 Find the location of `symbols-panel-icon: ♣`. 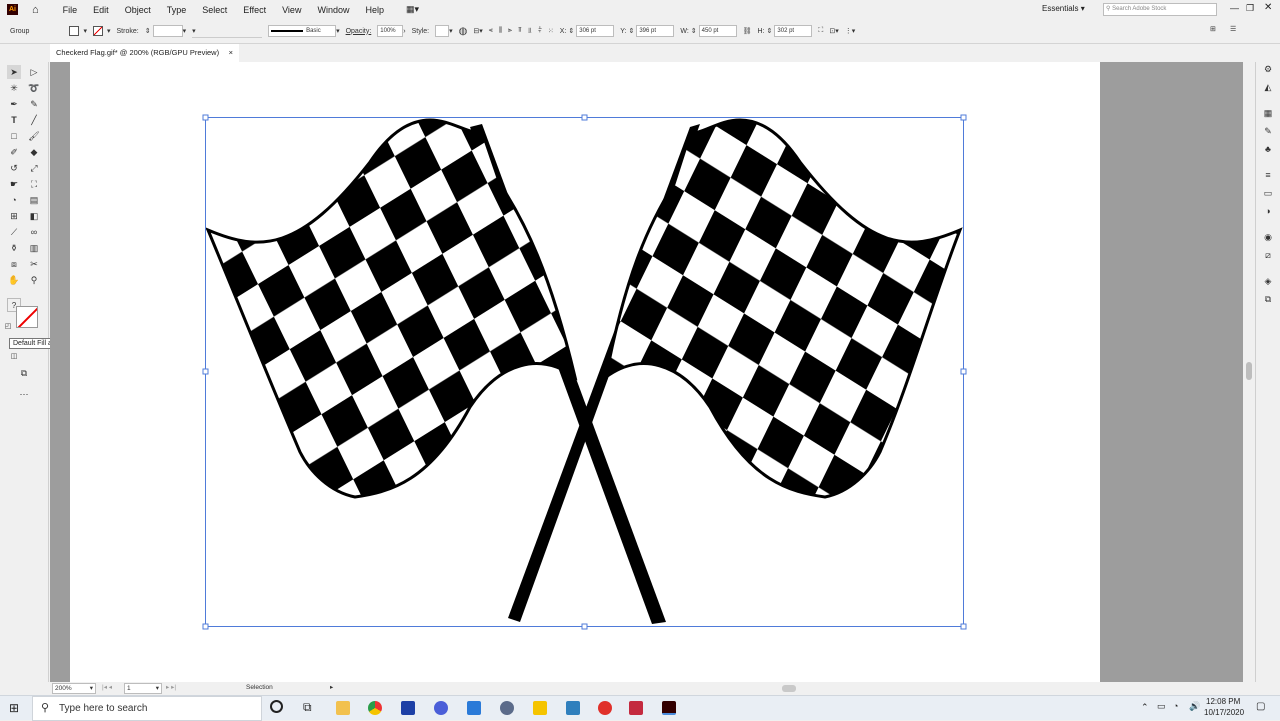

symbols-panel-icon: ♣ is located at coordinates (1268, 149).